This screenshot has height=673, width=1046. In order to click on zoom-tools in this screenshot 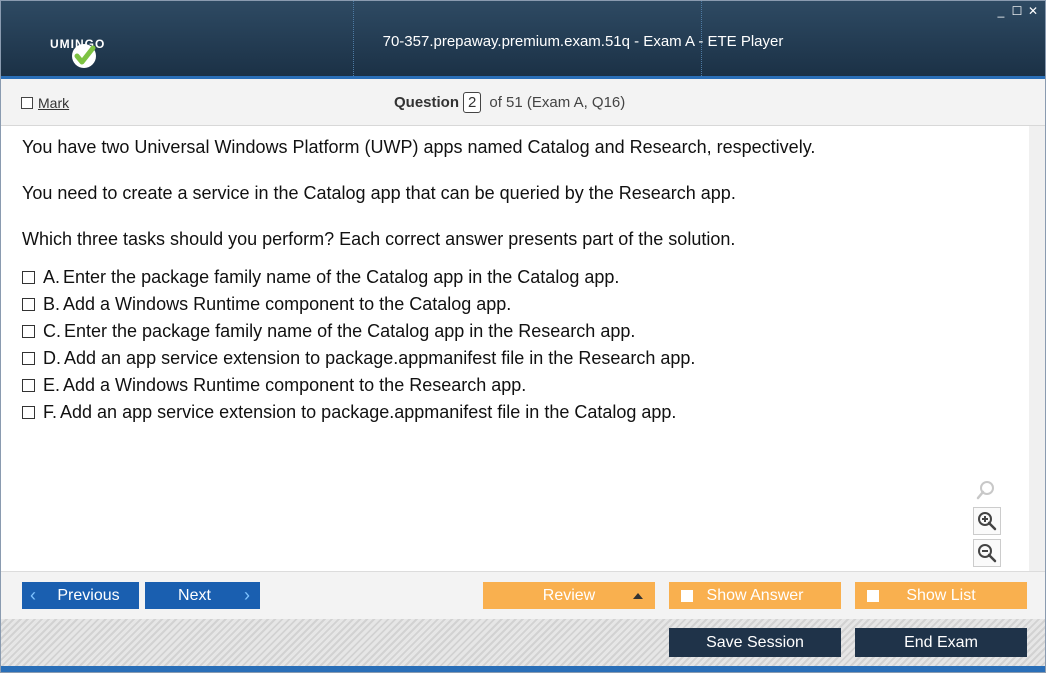, I will do `click(987, 522)`.